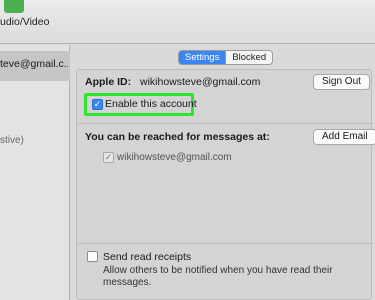 This screenshot has width=375, height=300. Describe the element at coordinates (202, 57) in the screenshot. I see `tab-settings: Settings` at that location.